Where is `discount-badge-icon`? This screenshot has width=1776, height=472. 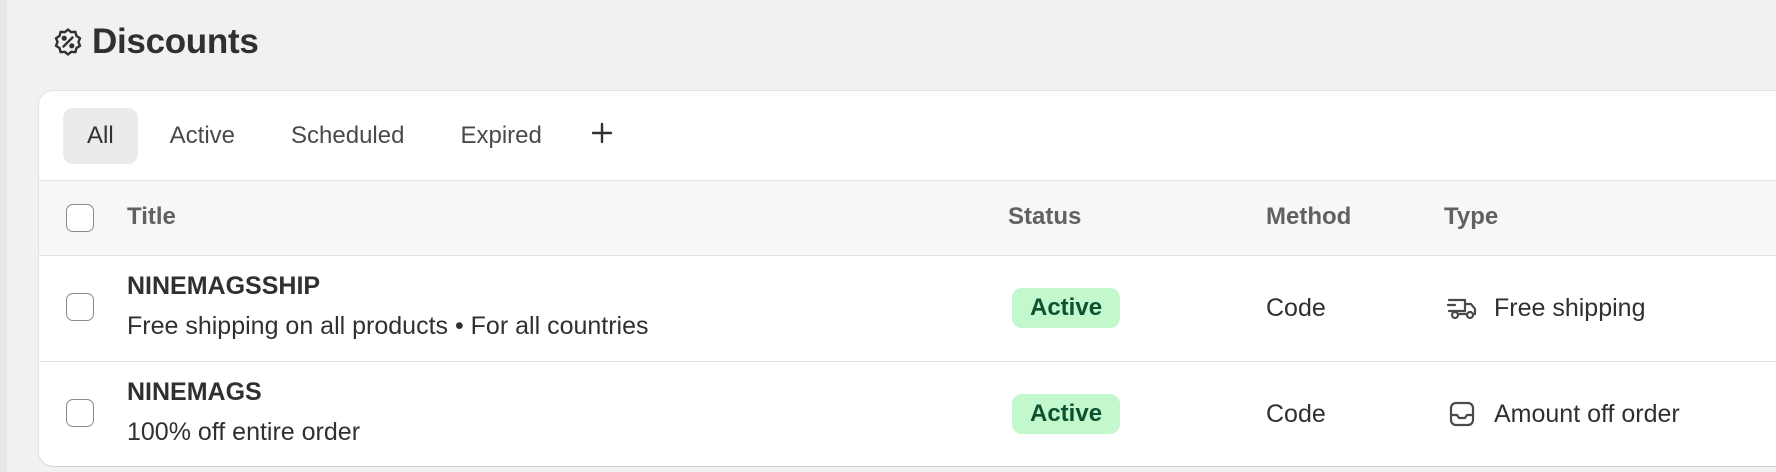
discount-badge-icon is located at coordinates (68, 42).